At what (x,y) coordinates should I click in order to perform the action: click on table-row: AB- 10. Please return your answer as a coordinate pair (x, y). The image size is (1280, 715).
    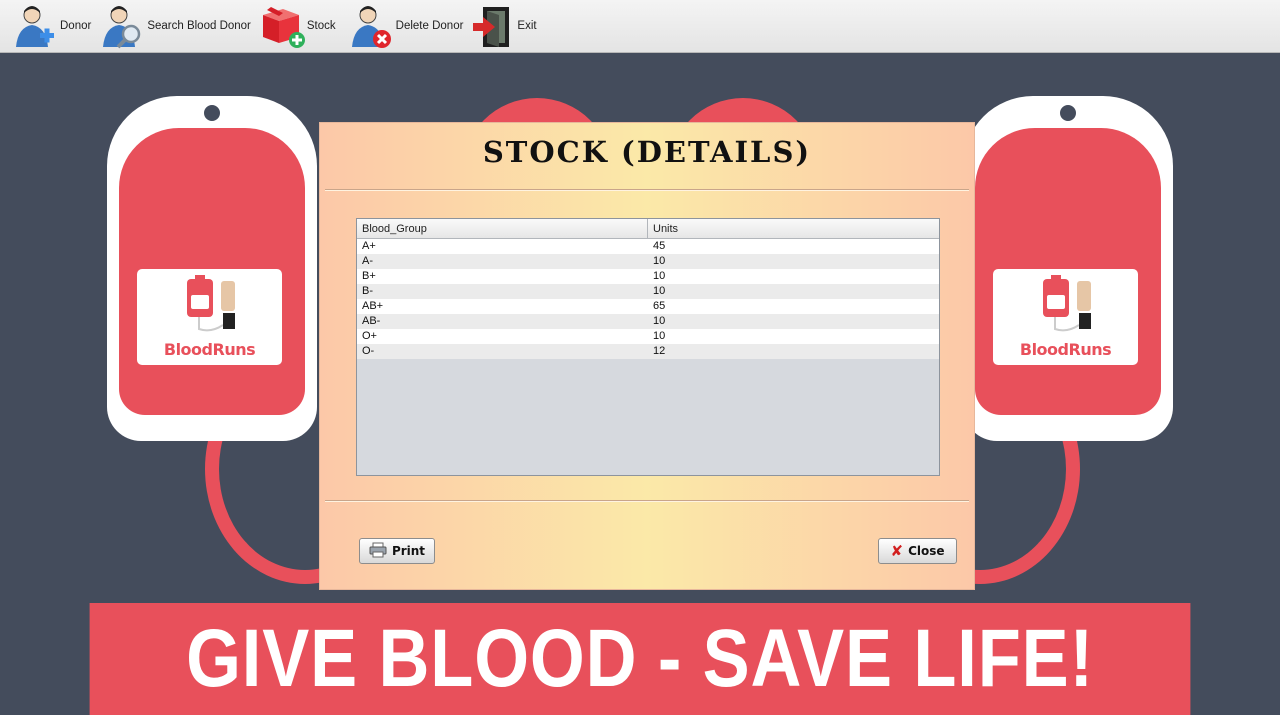
    Looking at the image, I should click on (648, 321).